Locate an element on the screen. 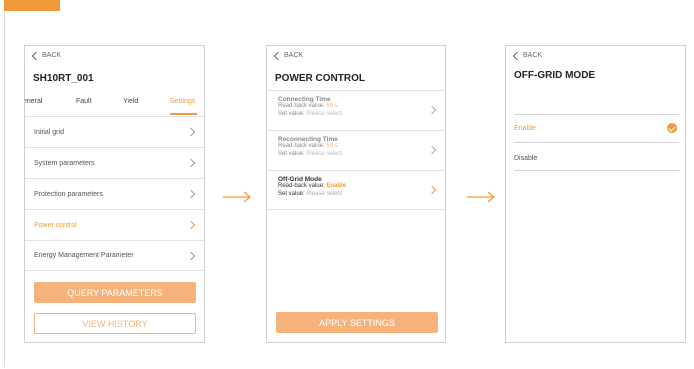 The width and height of the screenshot is (694, 369). check-circle-icon is located at coordinates (672, 128).